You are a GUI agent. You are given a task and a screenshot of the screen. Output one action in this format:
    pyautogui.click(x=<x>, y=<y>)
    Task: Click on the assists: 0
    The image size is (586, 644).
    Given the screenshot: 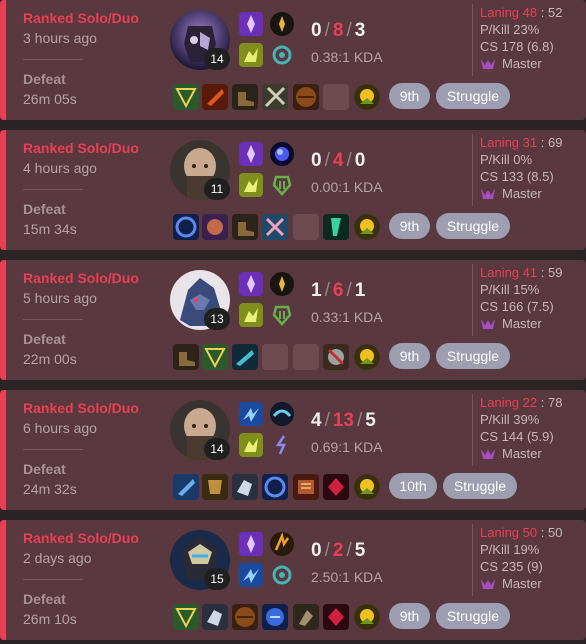 What is the action you would take?
    pyautogui.click(x=360, y=160)
    